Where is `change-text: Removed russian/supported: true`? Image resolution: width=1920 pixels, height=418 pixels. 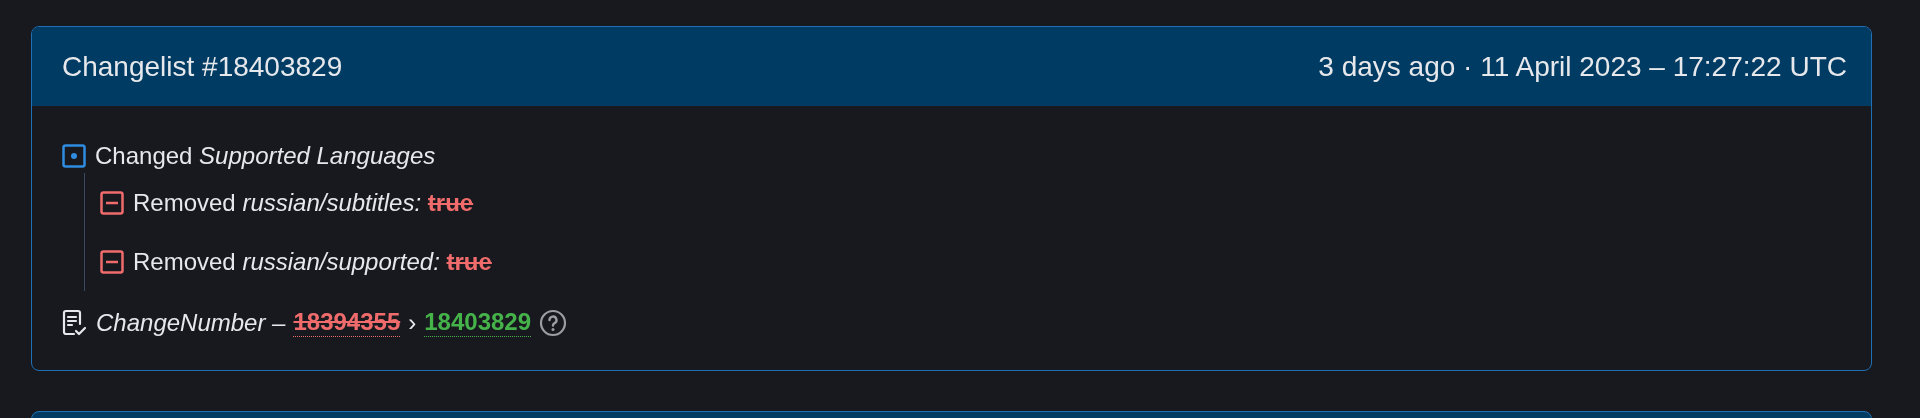
change-text: Removed russian/supported: true is located at coordinates (312, 261).